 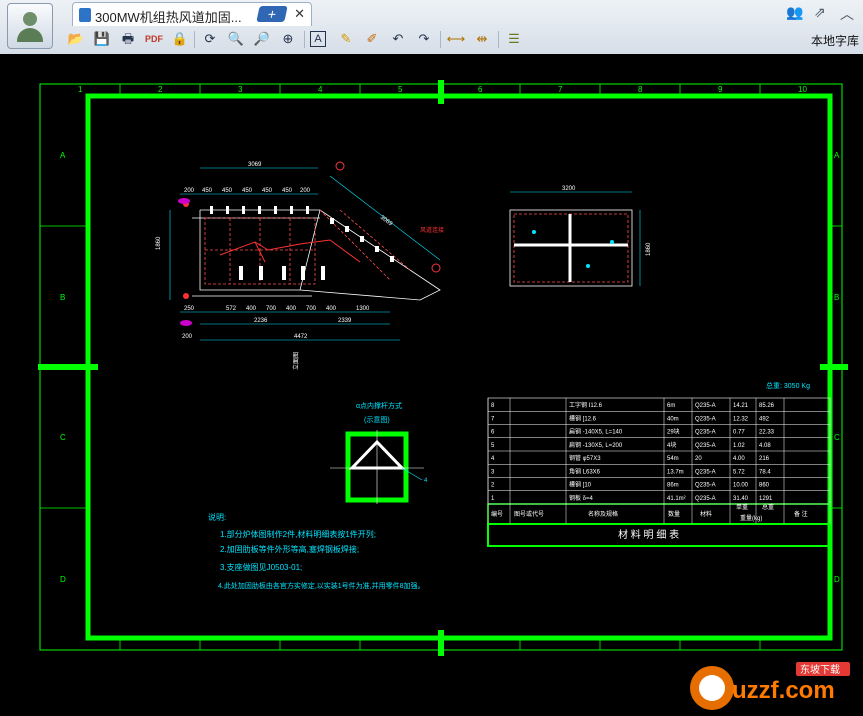 I want to click on flag-label: 风道连接, so click(x=432, y=230).